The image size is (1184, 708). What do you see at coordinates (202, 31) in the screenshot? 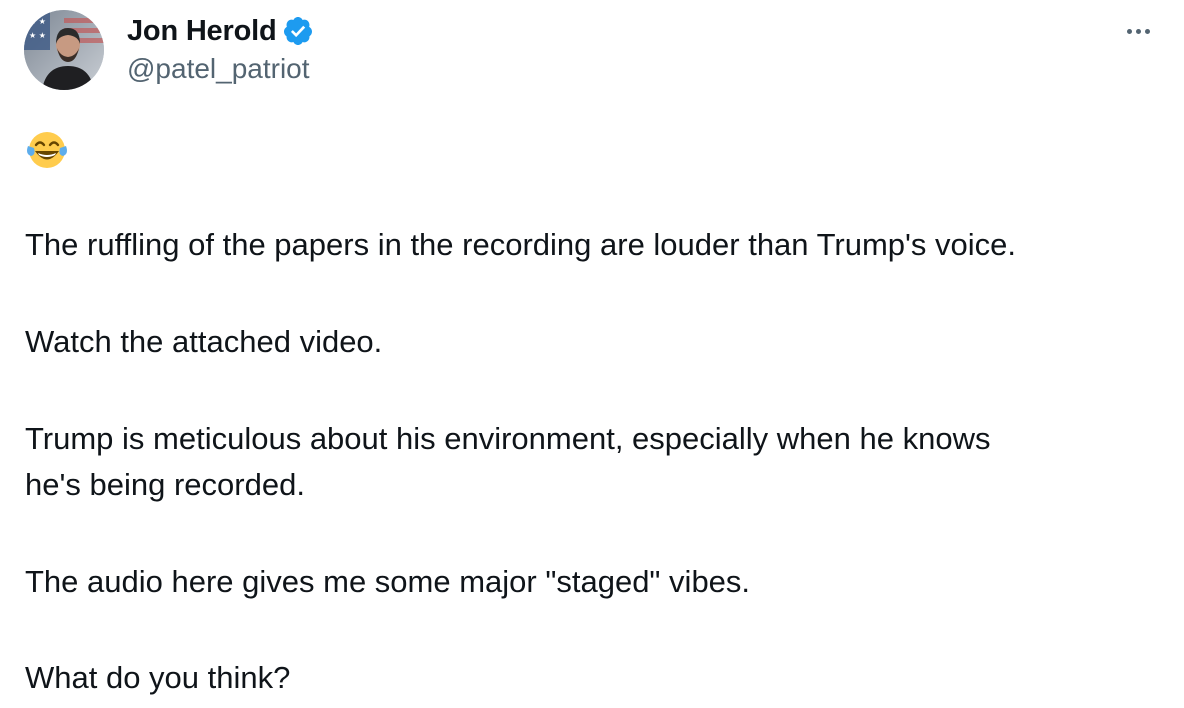
I see `author-display-name: Jon Herold` at bounding box center [202, 31].